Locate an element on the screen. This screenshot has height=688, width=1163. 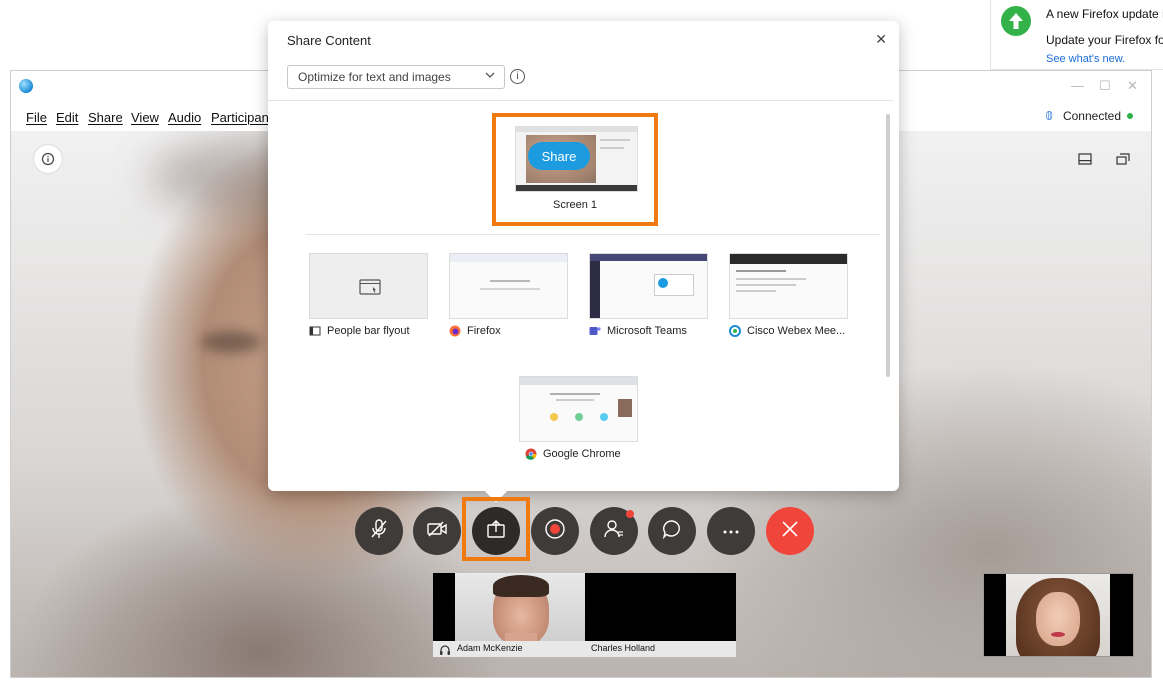
headset-icon is located at coordinates (445, 649).